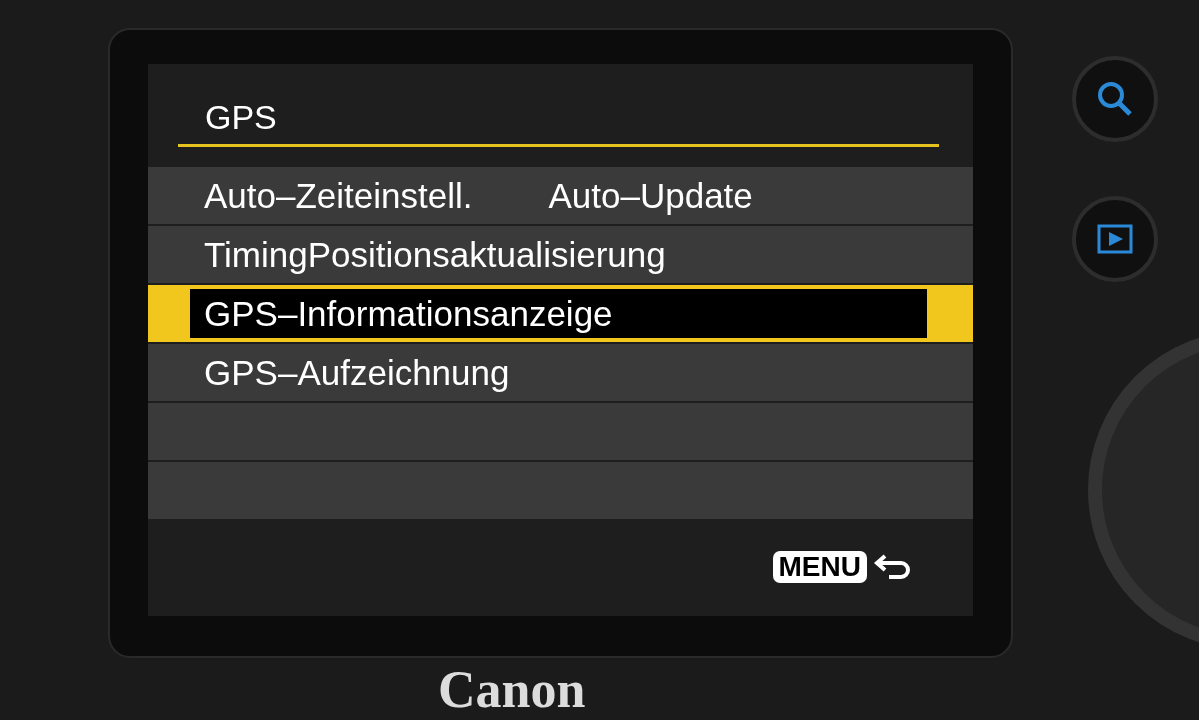  What do you see at coordinates (512, 690) in the screenshot?
I see `brand-logo: Canon` at bounding box center [512, 690].